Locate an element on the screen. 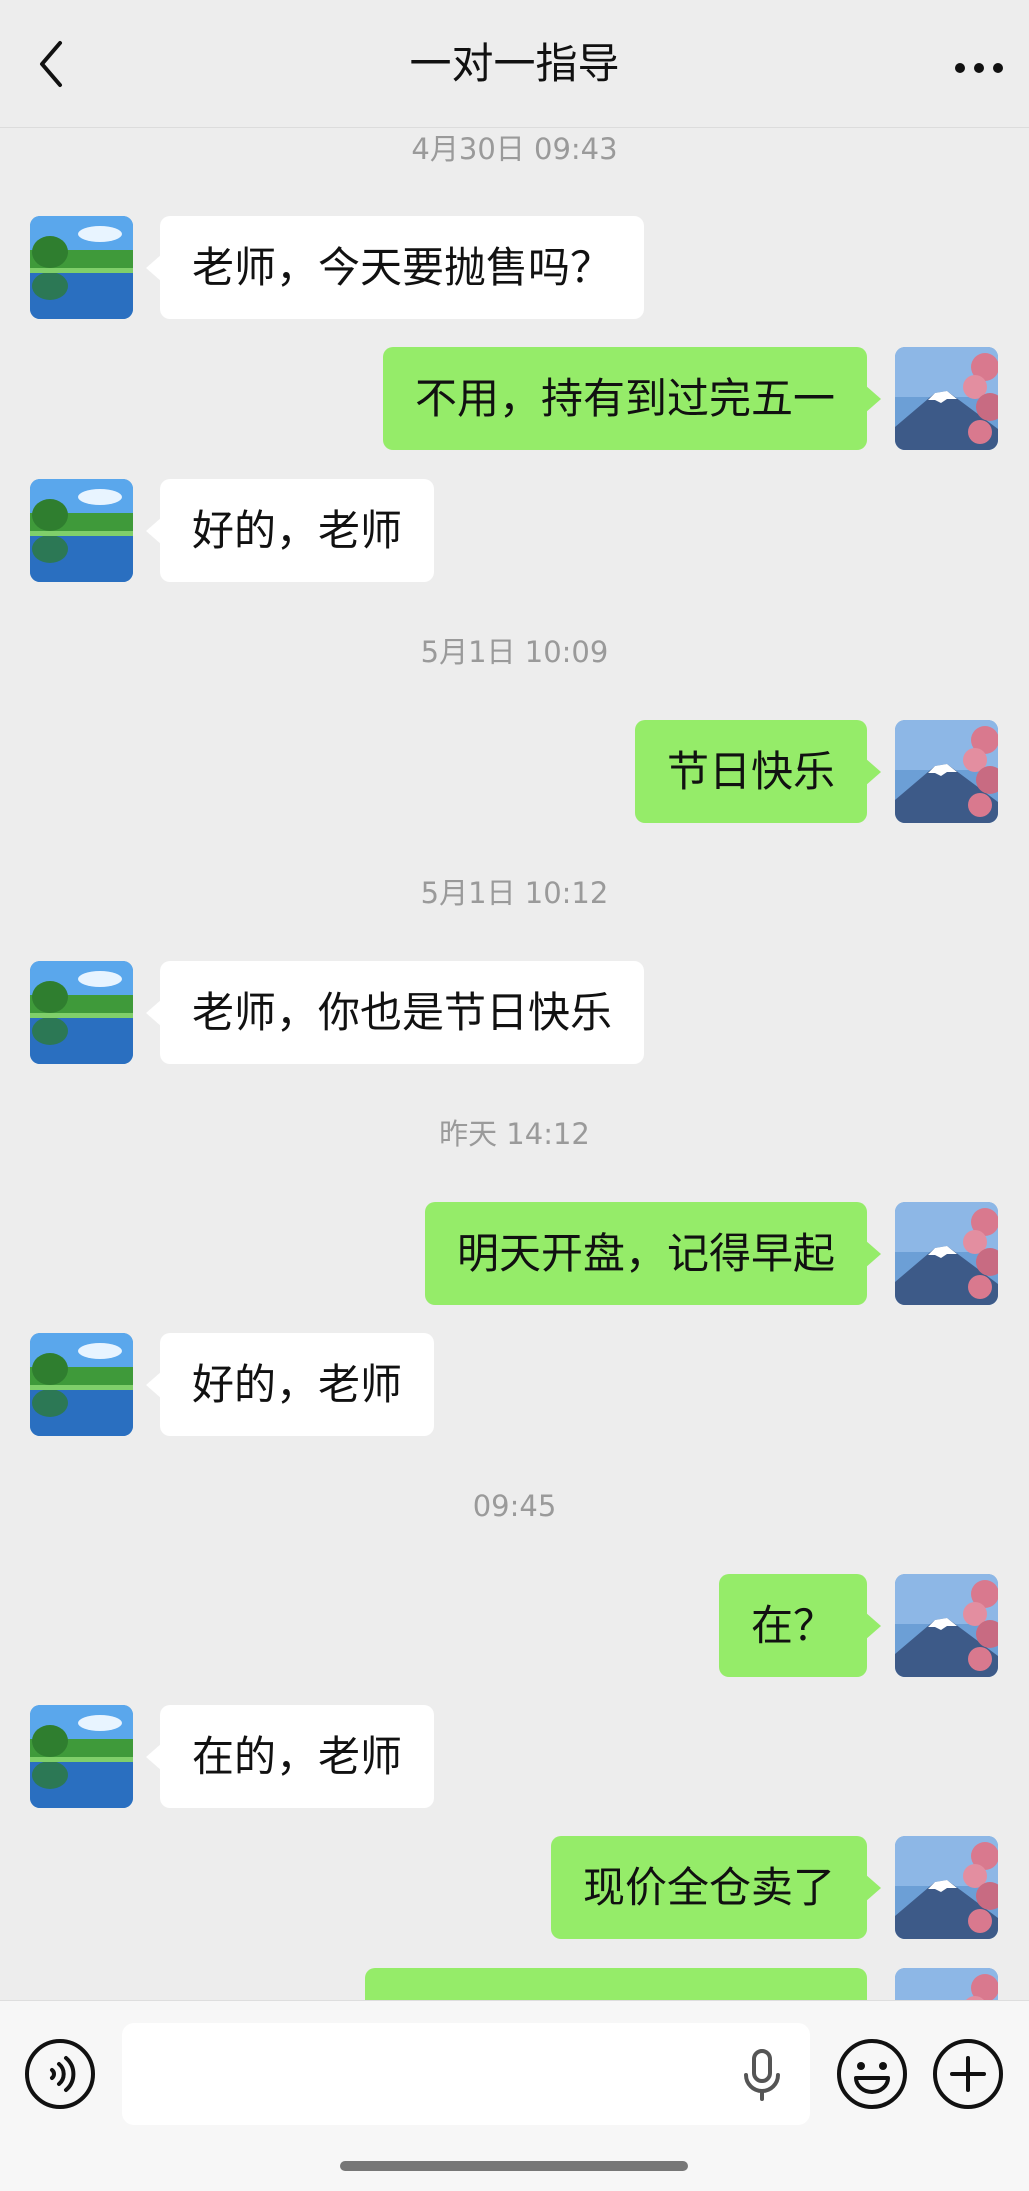 Image resolution: width=1029 pixels, height=2191 pixels. message-bubble-received: 老师，今天要抛售吗？ is located at coordinates (395, 267).